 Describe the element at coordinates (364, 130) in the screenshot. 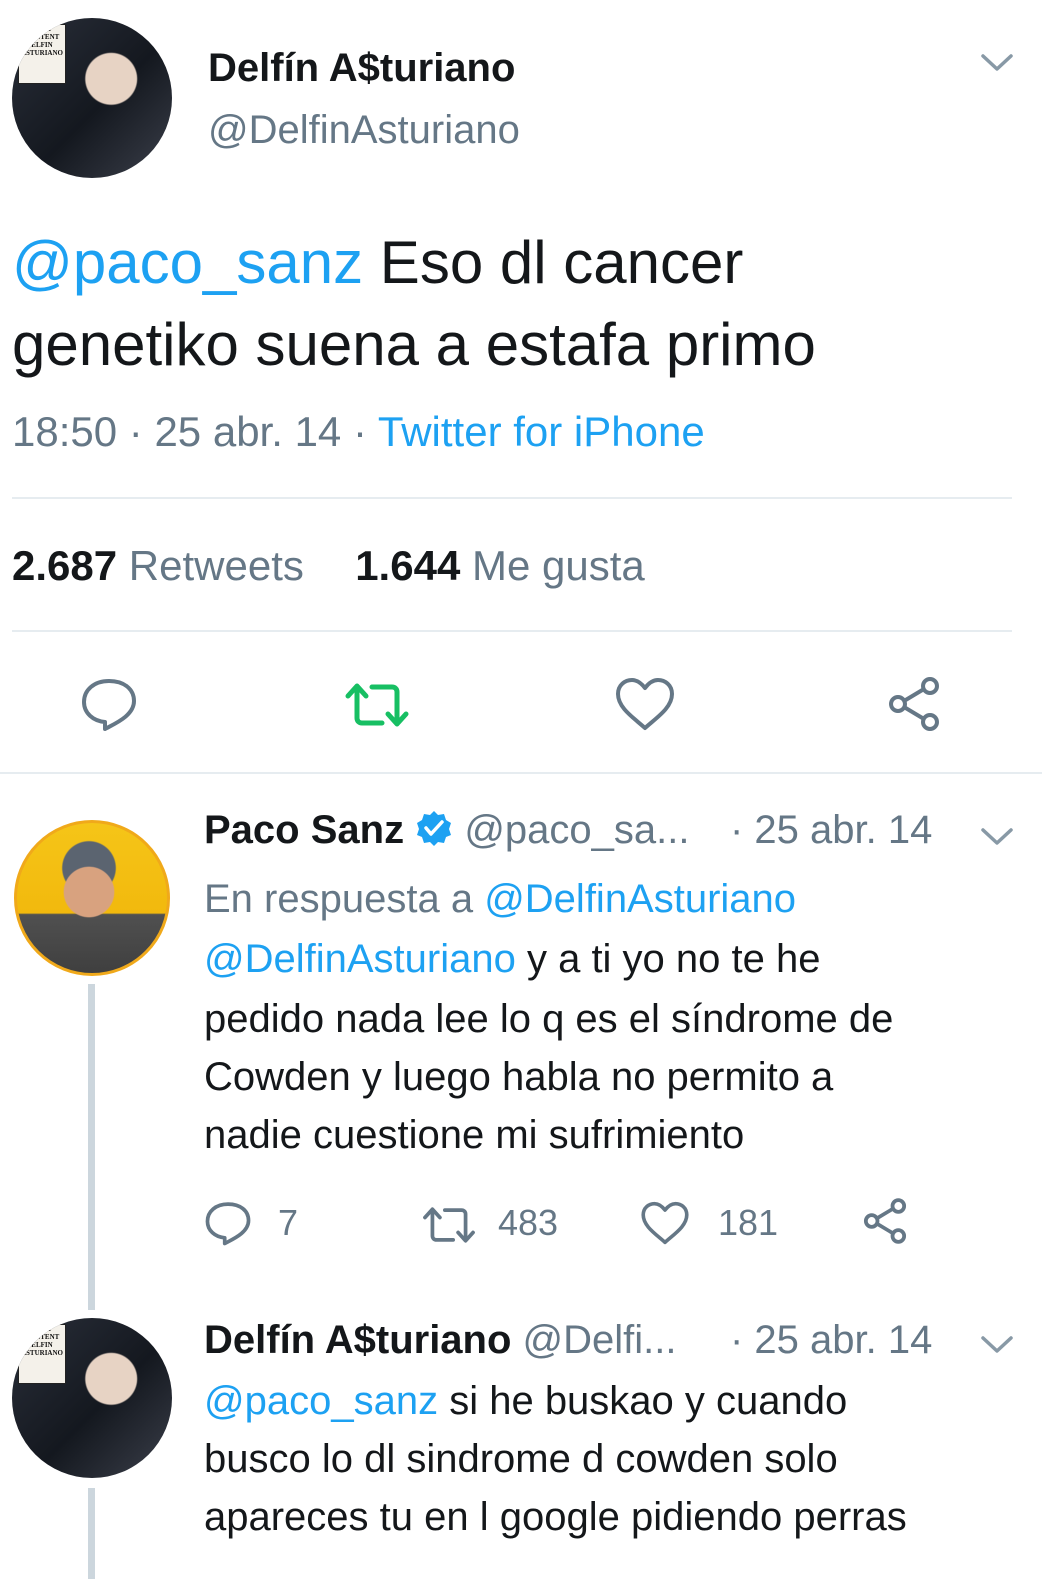

I see `author-handle: @DelfinAsturiano` at that location.